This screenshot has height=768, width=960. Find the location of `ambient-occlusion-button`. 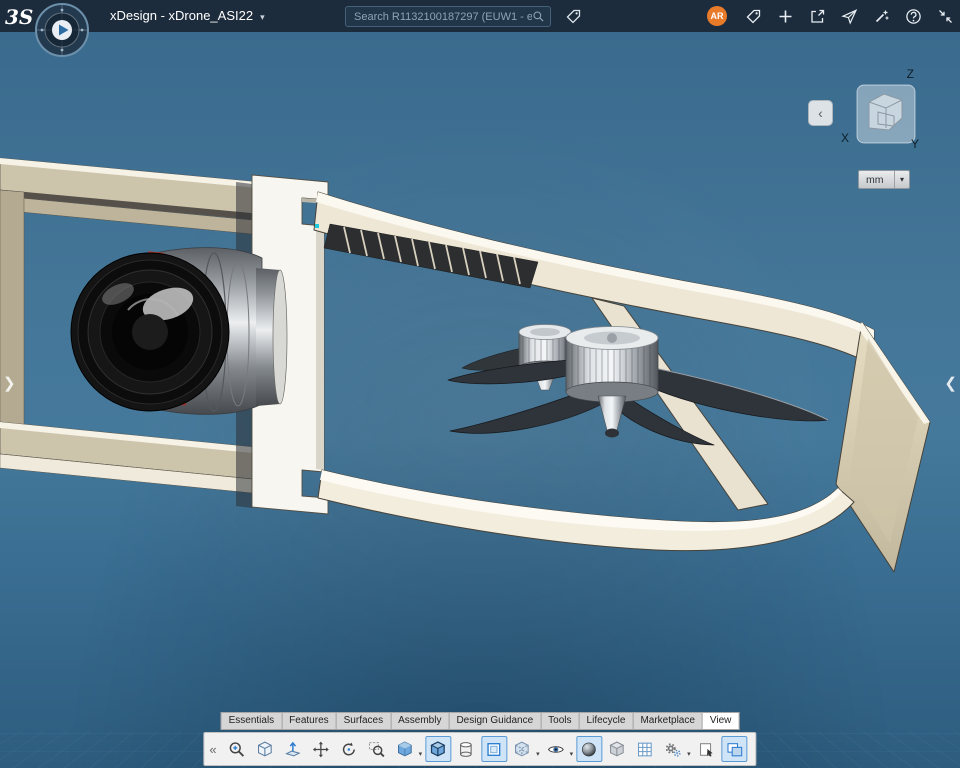

ambient-occlusion-button is located at coordinates (589, 749).